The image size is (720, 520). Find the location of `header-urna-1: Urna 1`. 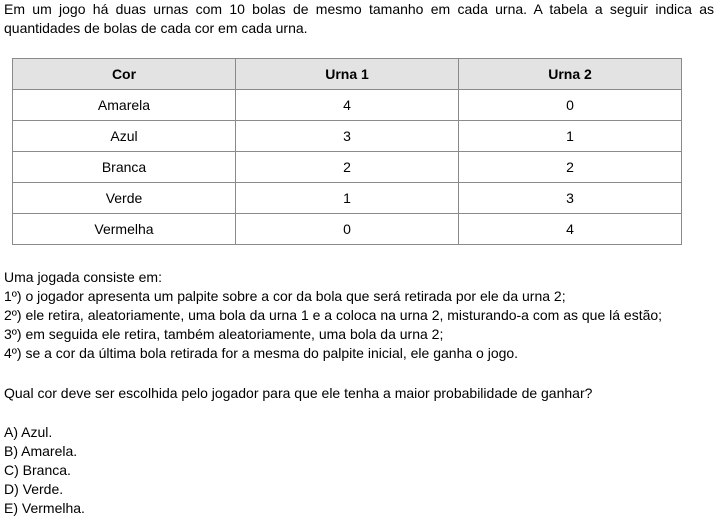

header-urna-1: Urna 1 is located at coordinates (347, 74).